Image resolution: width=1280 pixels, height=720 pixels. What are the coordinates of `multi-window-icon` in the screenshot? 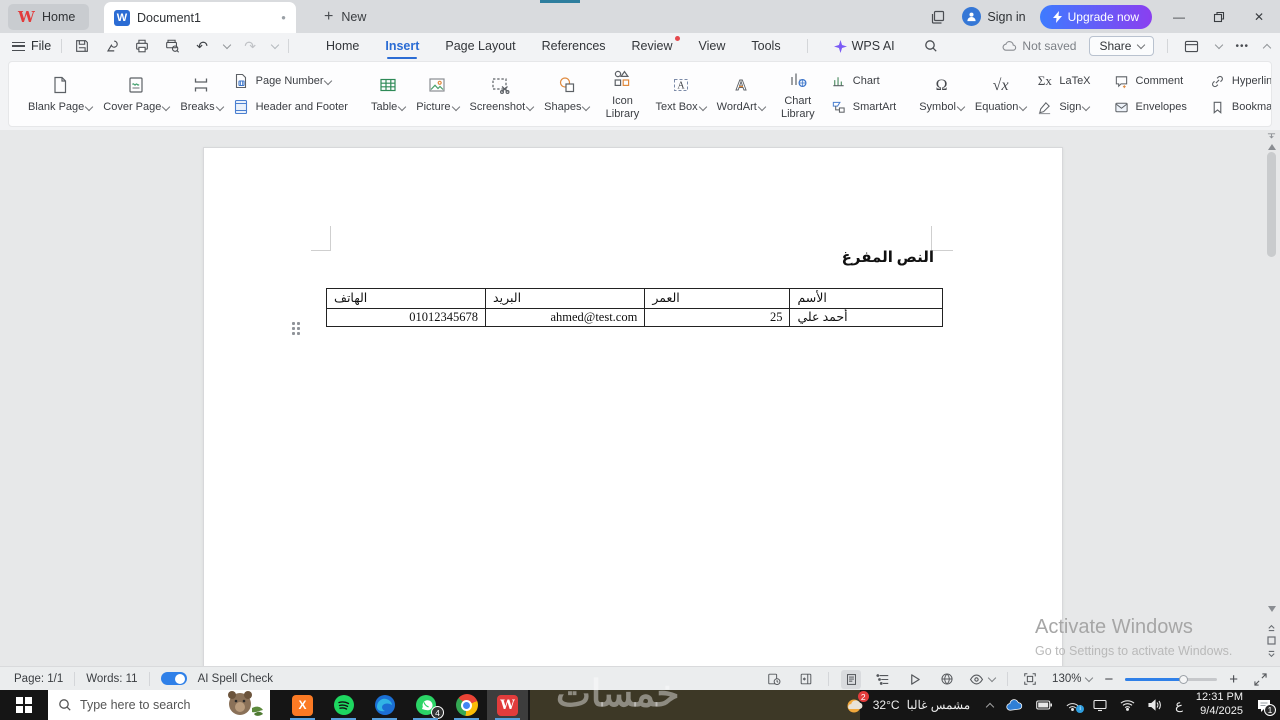 It's located at (938, 17).